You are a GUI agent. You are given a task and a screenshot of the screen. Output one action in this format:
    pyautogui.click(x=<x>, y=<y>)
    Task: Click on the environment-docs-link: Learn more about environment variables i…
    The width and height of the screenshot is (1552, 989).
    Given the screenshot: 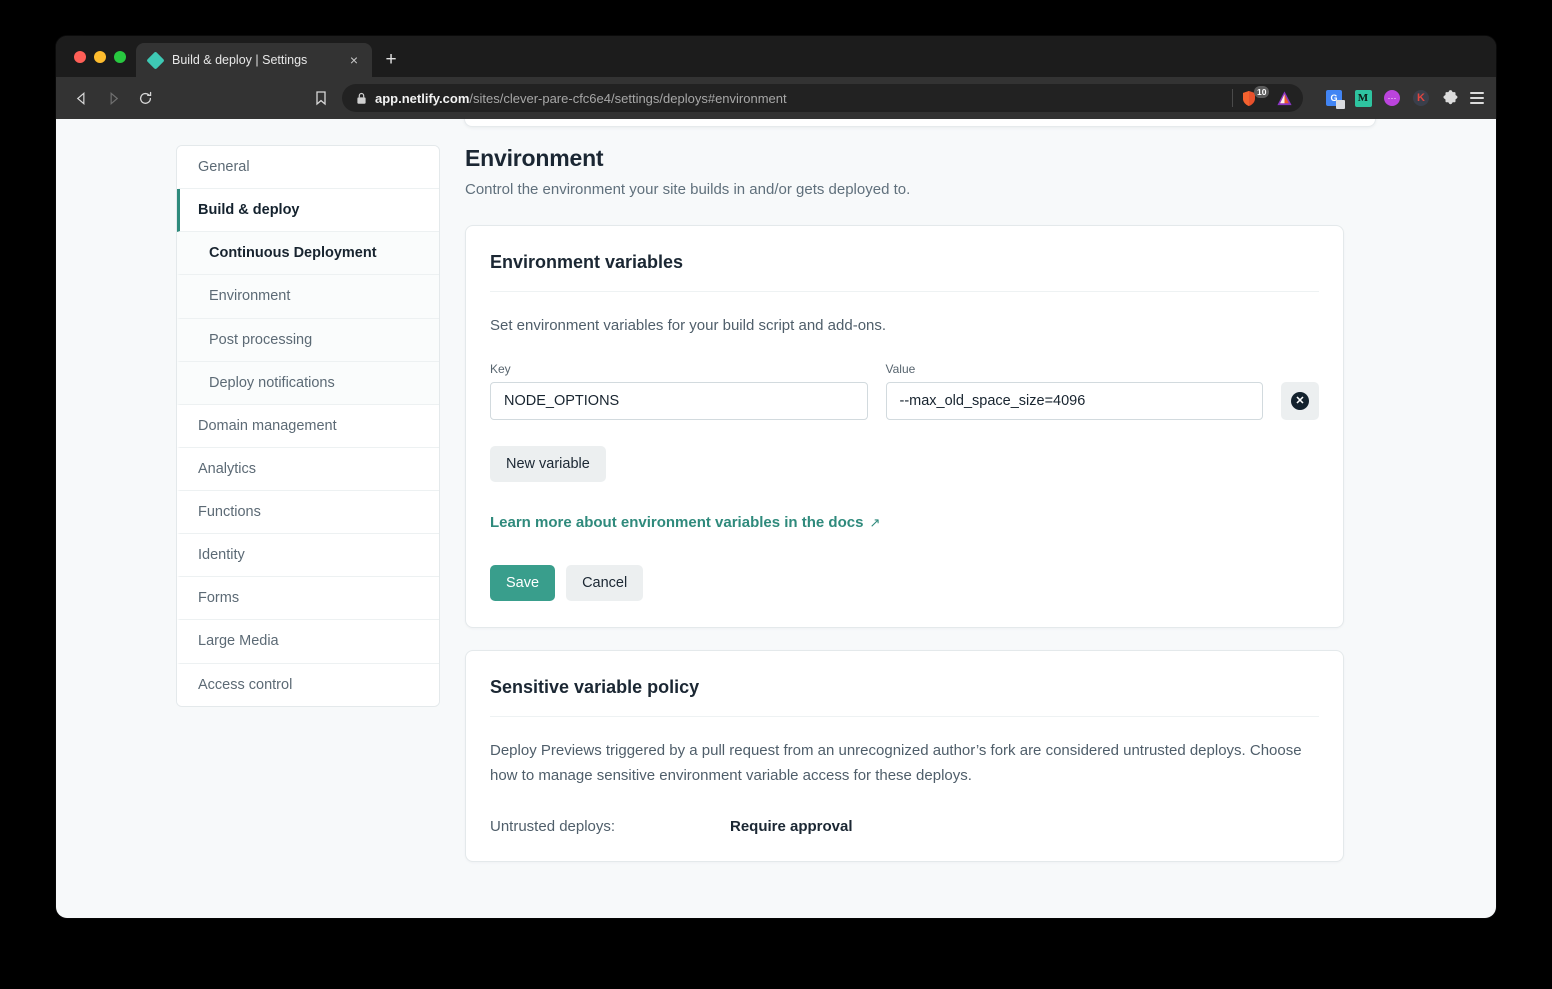 What is the action you would take?
    pyautogui.click(x=685, y=522)
    